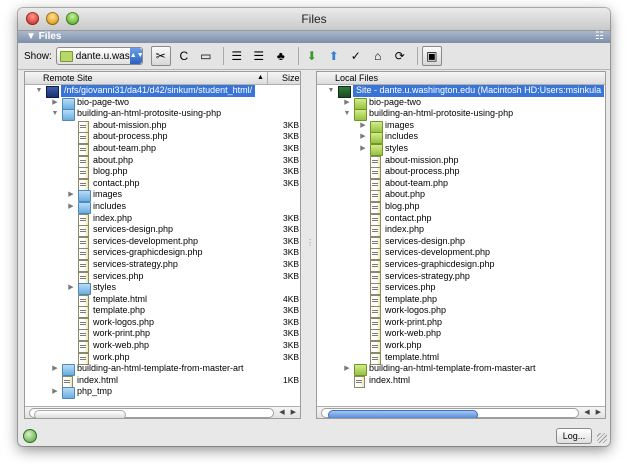 Image resolution: width=628 pixels, height=464 pixels. Describe the element at coordinates (593, 412) in the screenshot. I see `local-scroll-arrows-icon: ◀ ▶` at that location.